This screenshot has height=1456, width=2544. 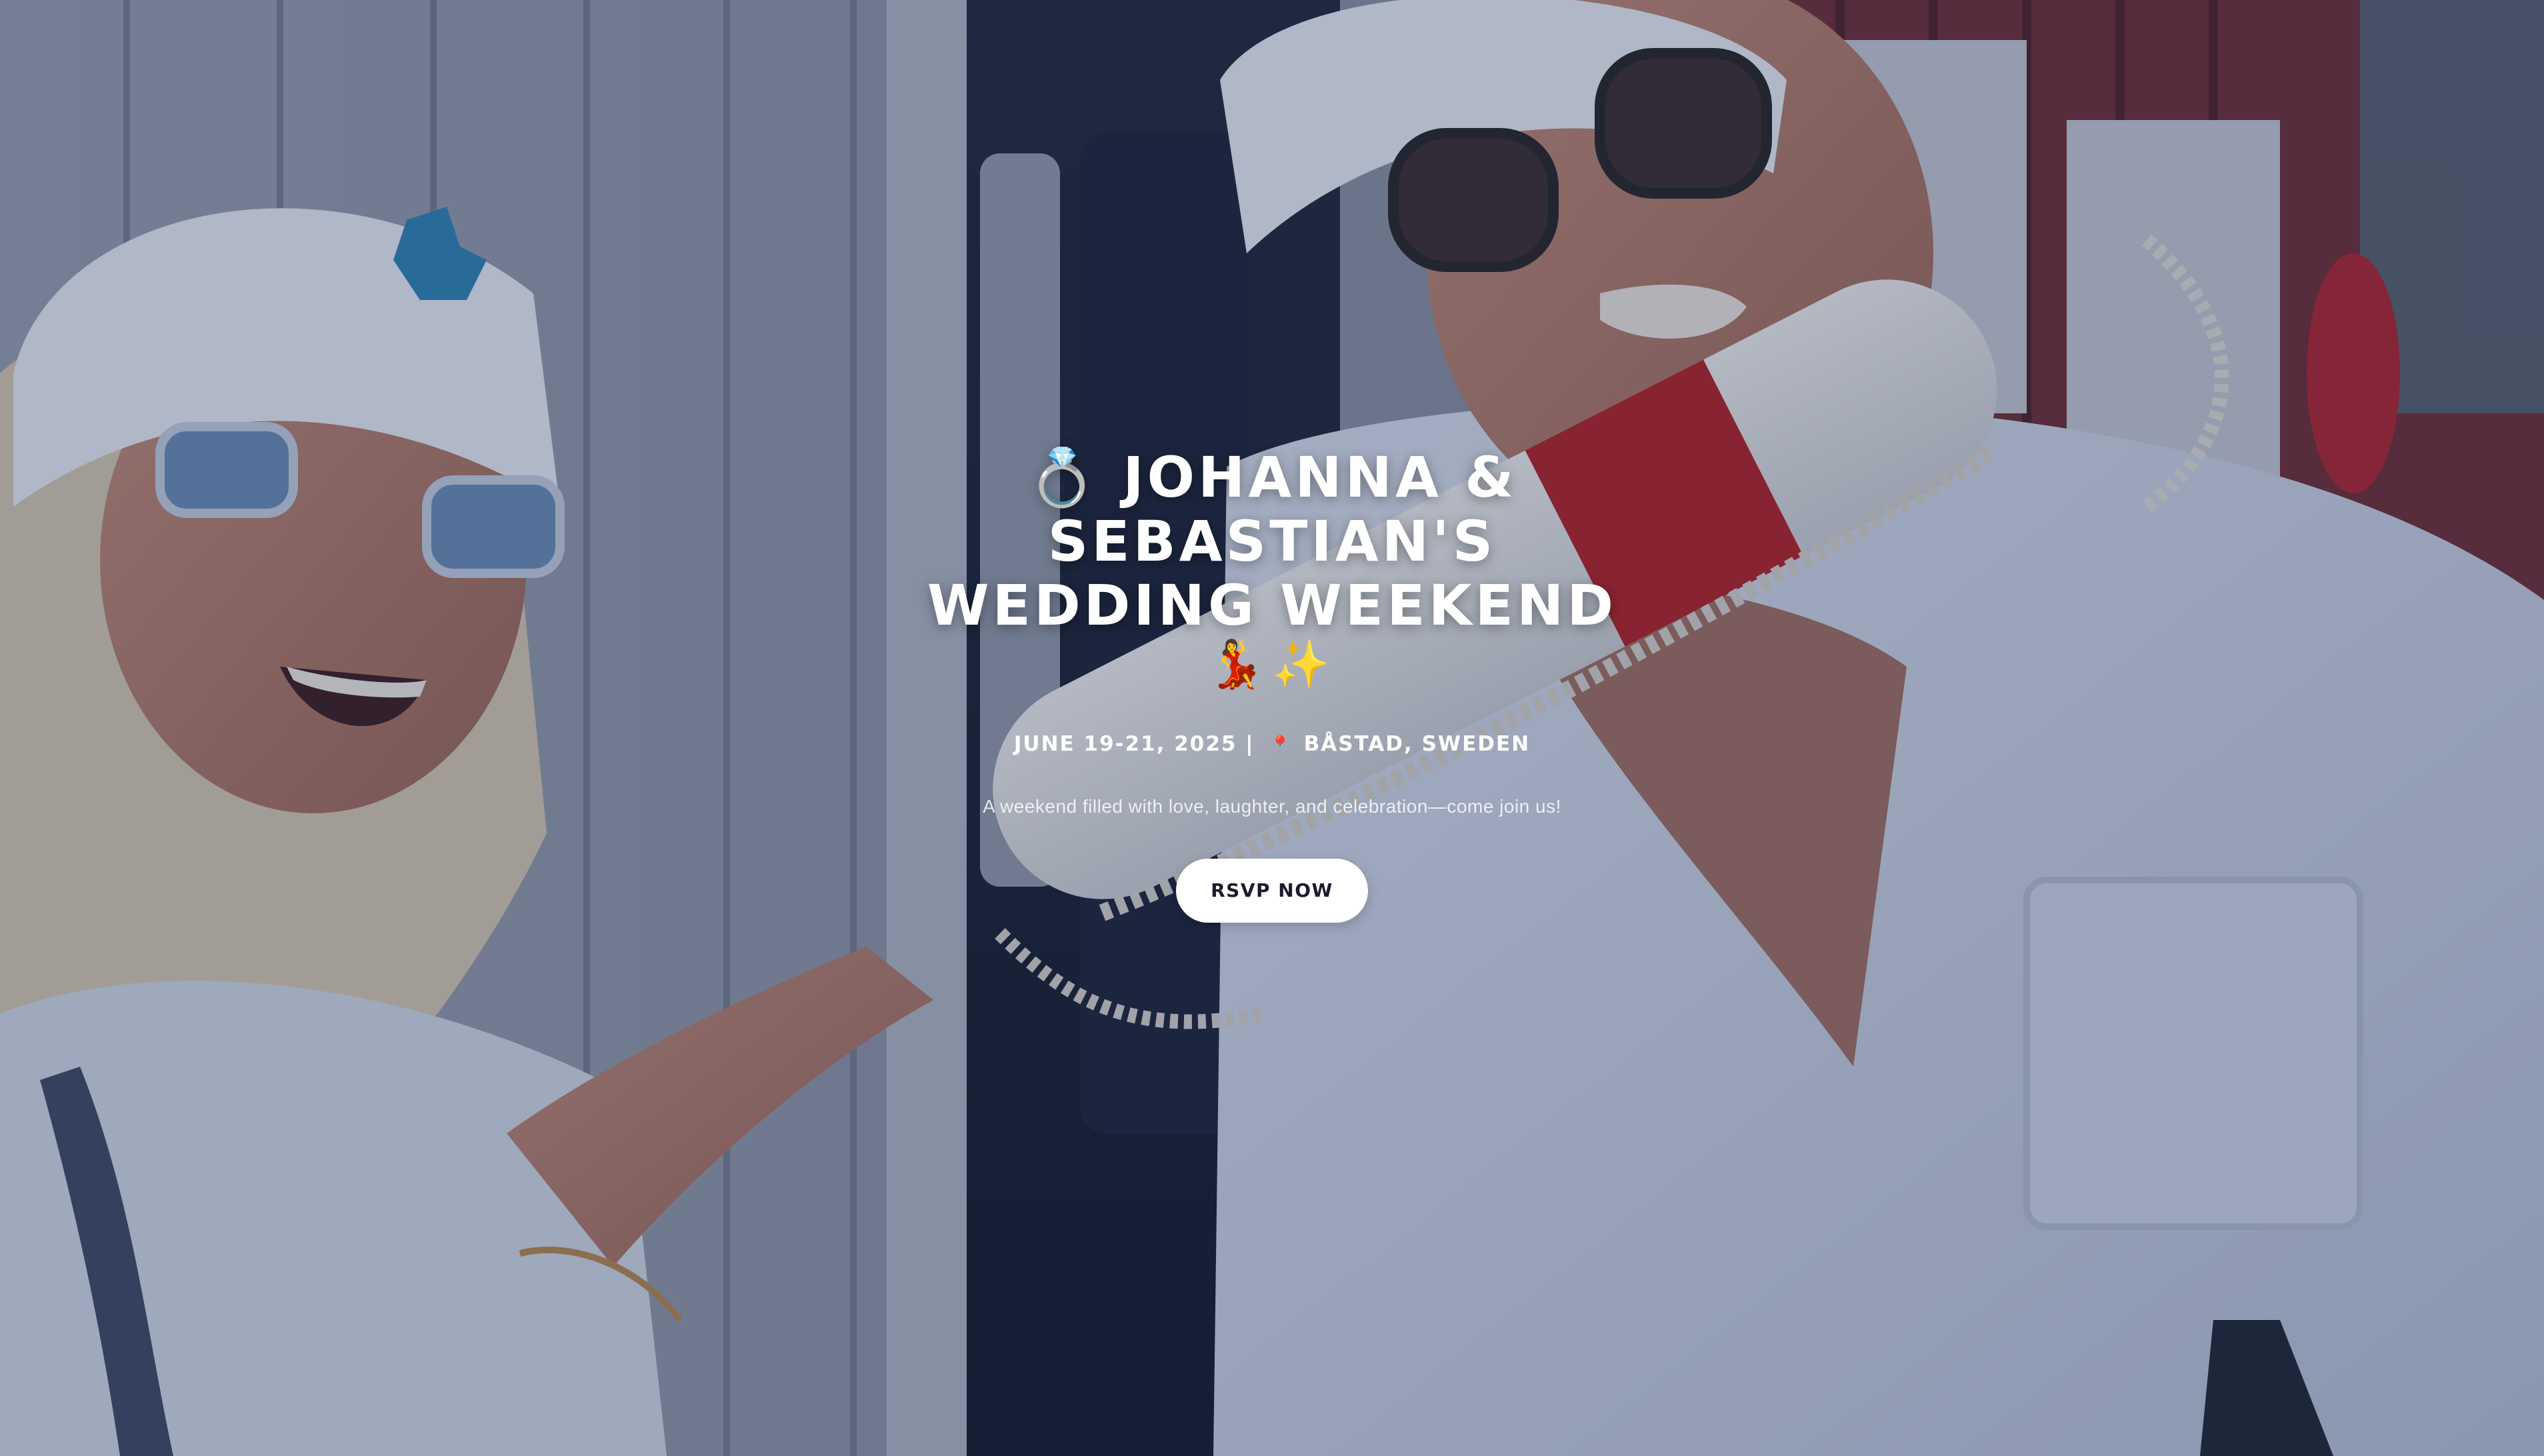 What do you see at coordinates (1272, 664) in the screenshot?
I see `dancer-sparkles-emoji: 💃✨` at bounding box center [1272, 664].